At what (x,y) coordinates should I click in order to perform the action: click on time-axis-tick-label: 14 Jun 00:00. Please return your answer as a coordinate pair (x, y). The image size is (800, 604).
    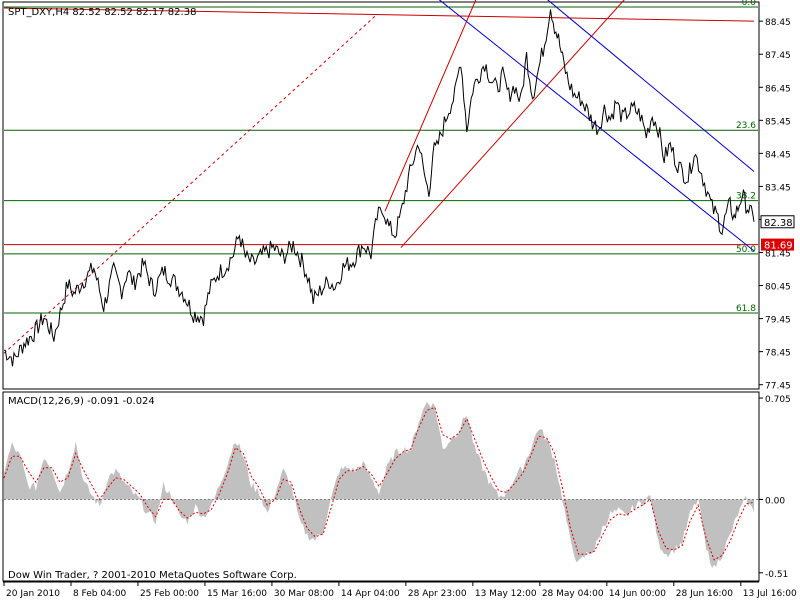
    Looking at the image, I should click on (637, 594).